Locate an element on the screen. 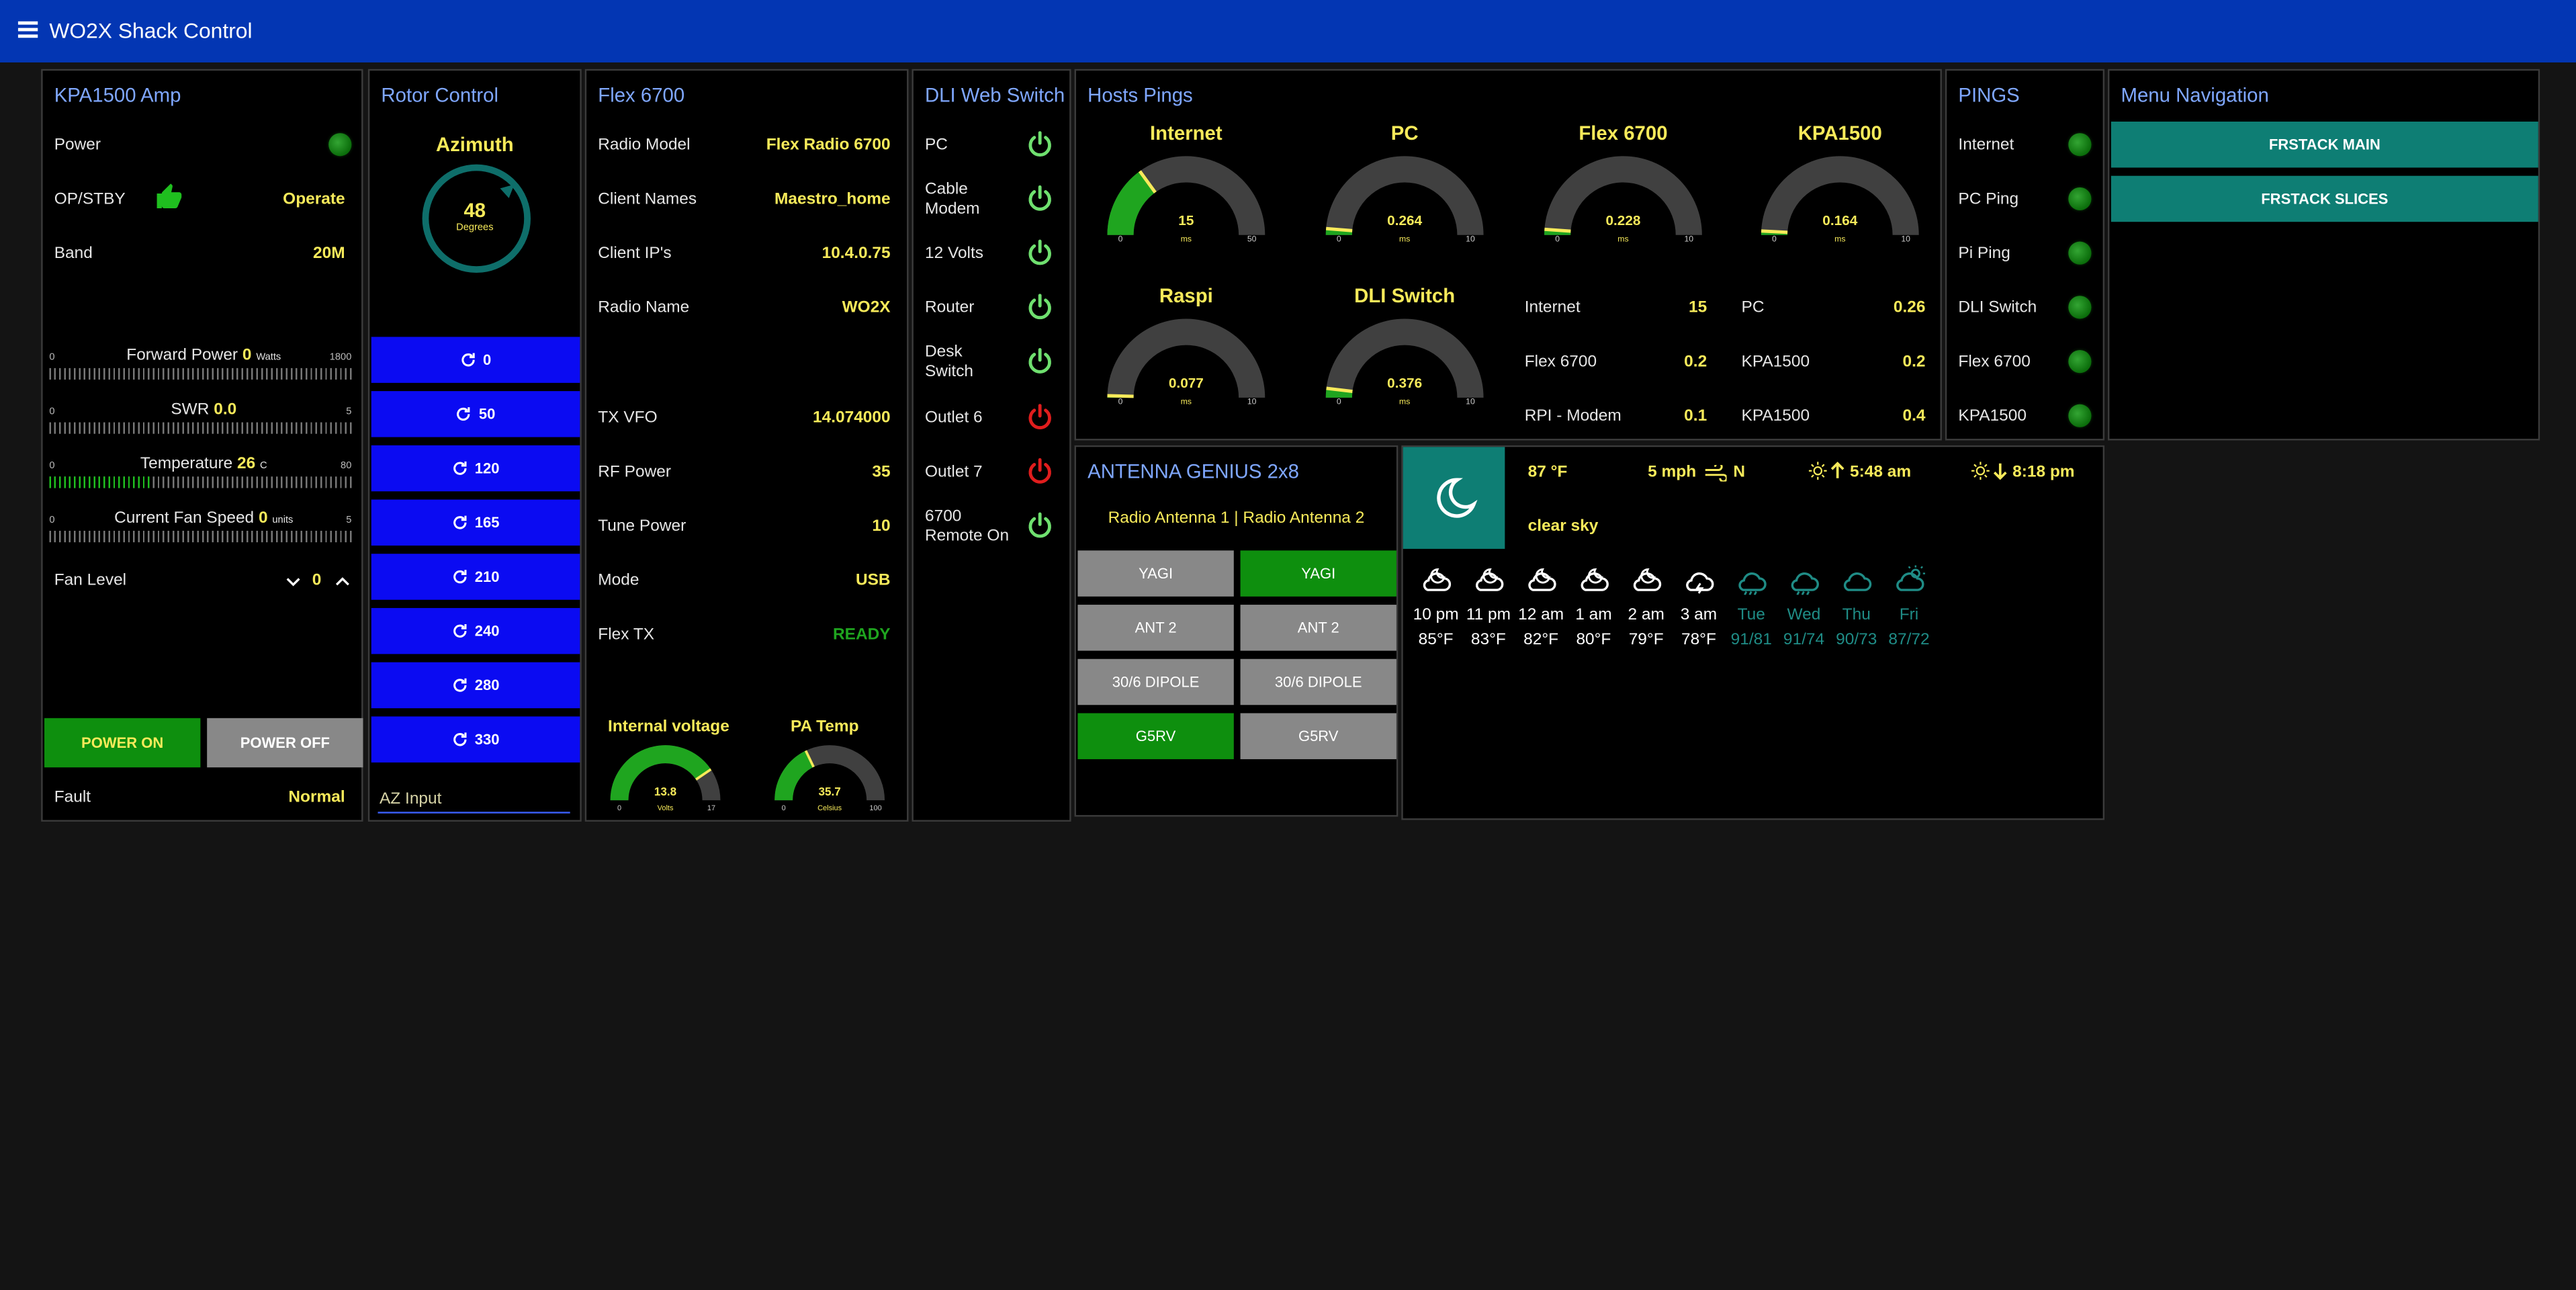 This screenshot has width=2576, height=1290. fan-level-label: Fan Level is located at coordinates (91, 581).